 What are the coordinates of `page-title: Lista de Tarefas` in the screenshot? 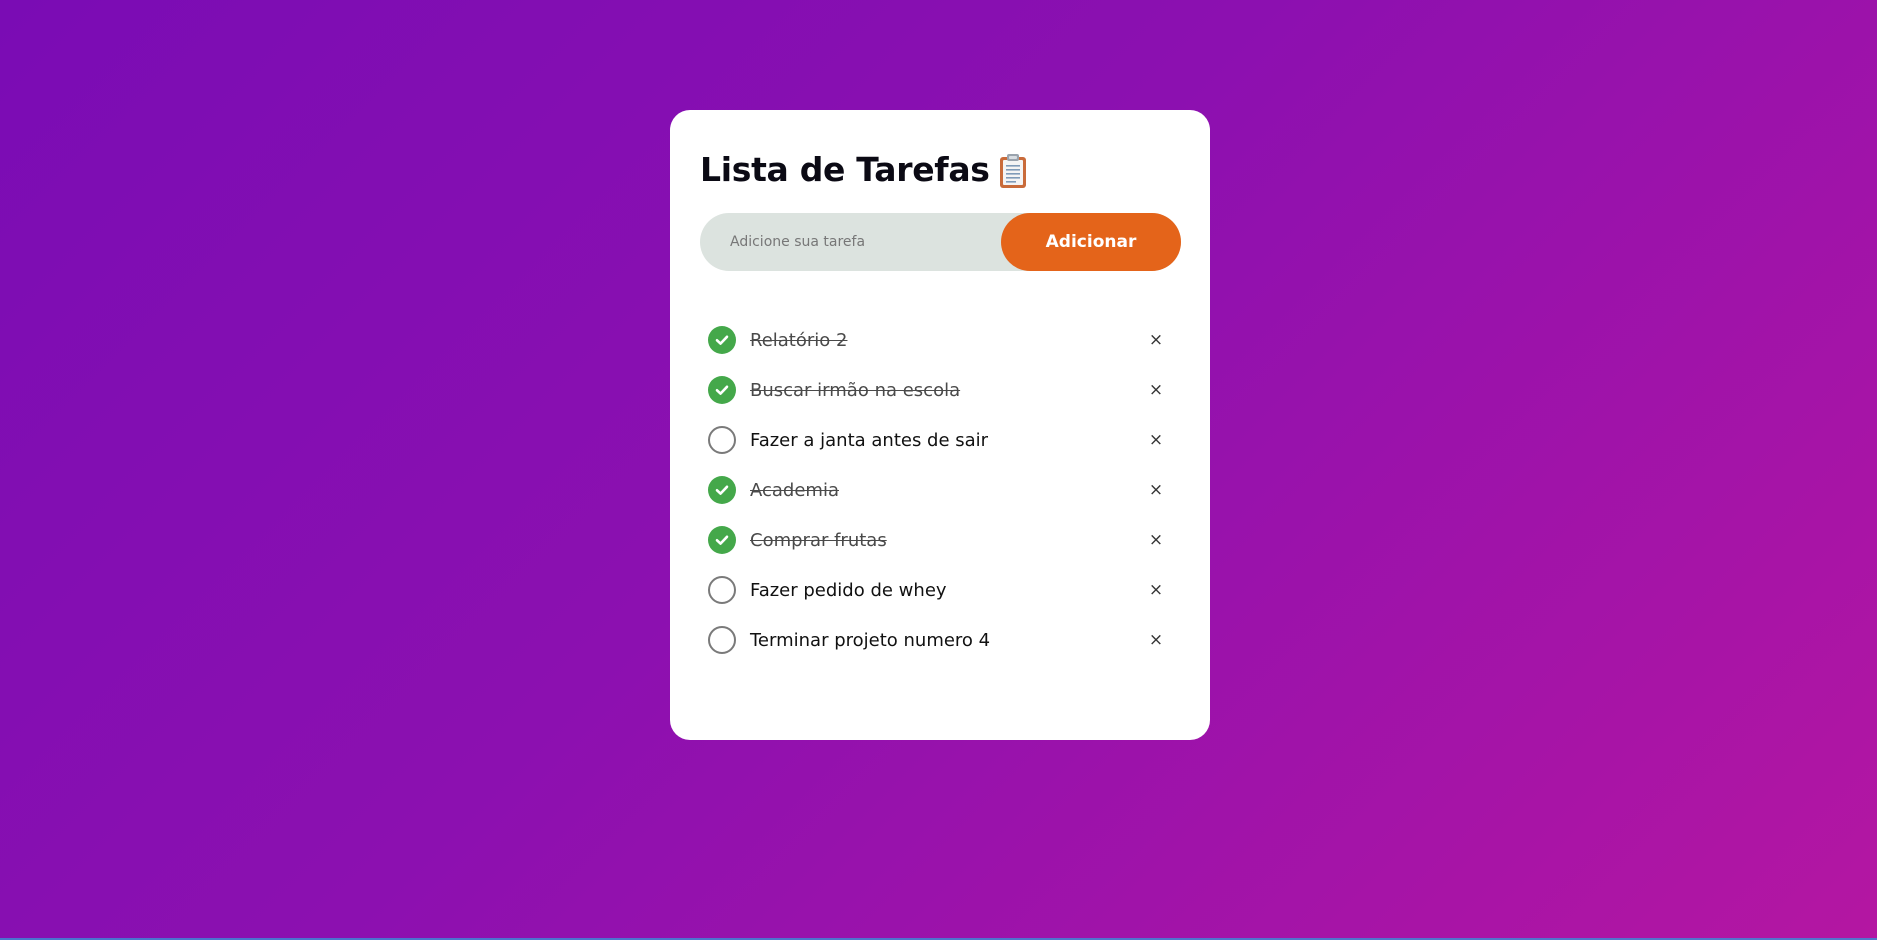 It's located at (845, 169).